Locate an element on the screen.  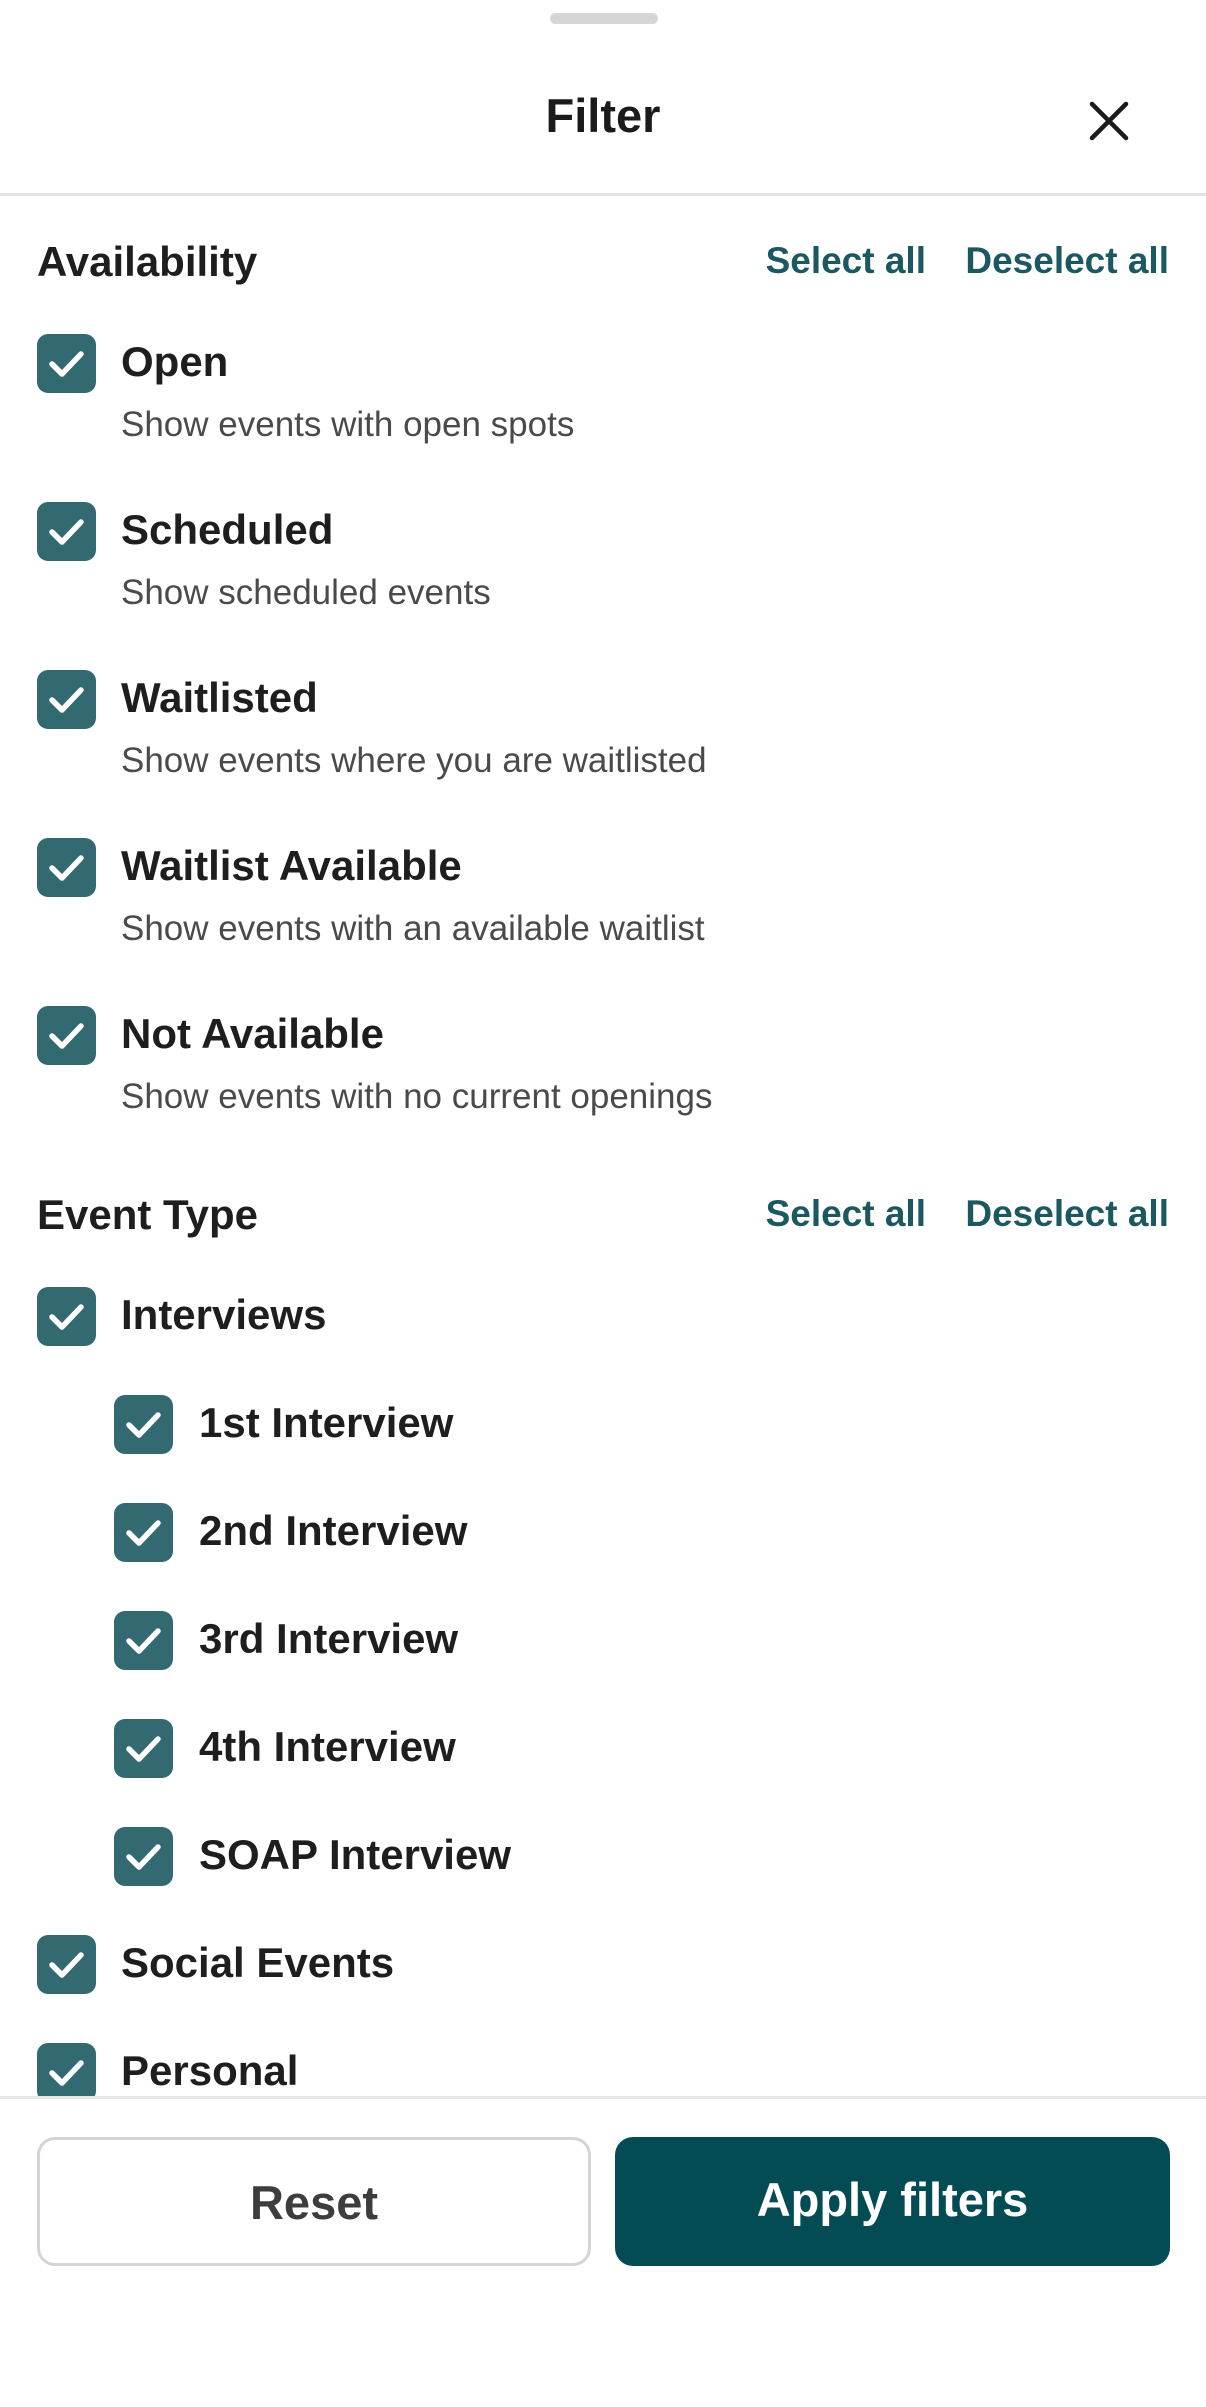
reset-button: Reset is located at coordinates (314, 2201).